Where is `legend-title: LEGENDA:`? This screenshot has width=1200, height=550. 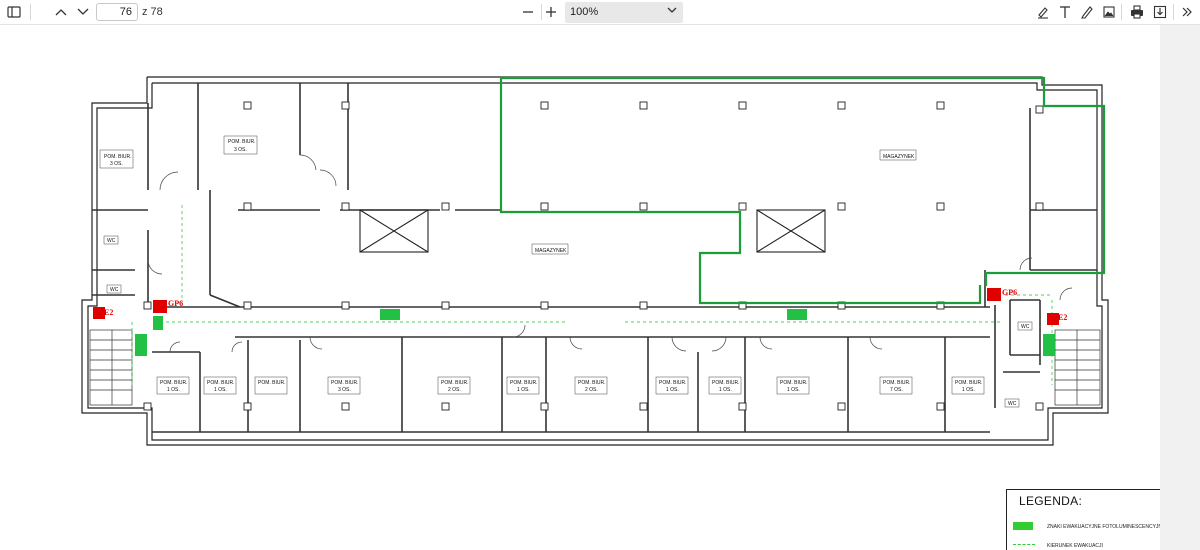 legend-title: LEGENDA: is located at coordinates (1051, 501).